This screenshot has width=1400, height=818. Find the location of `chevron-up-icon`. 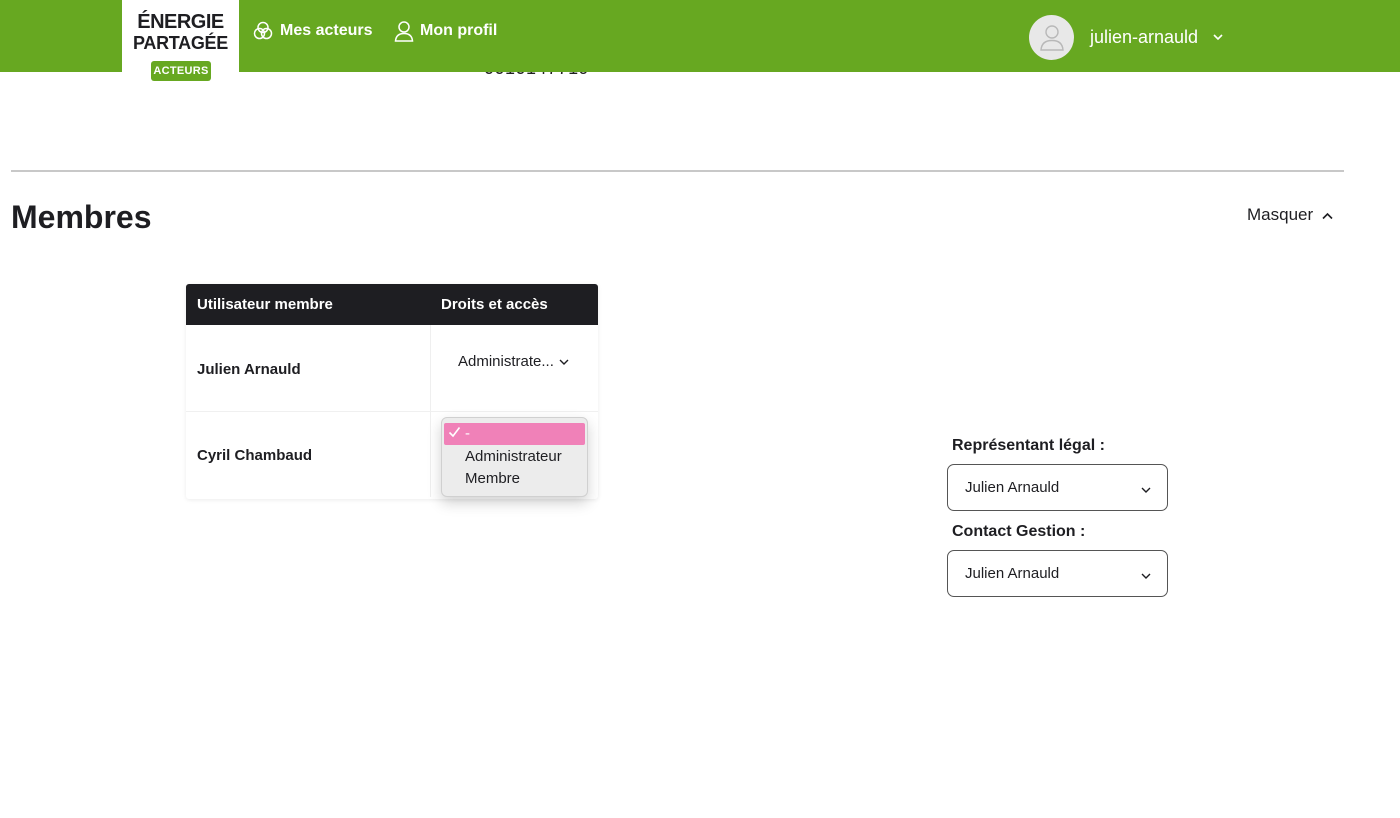

chevron-up-icon is located at coordinates (1327, 215).